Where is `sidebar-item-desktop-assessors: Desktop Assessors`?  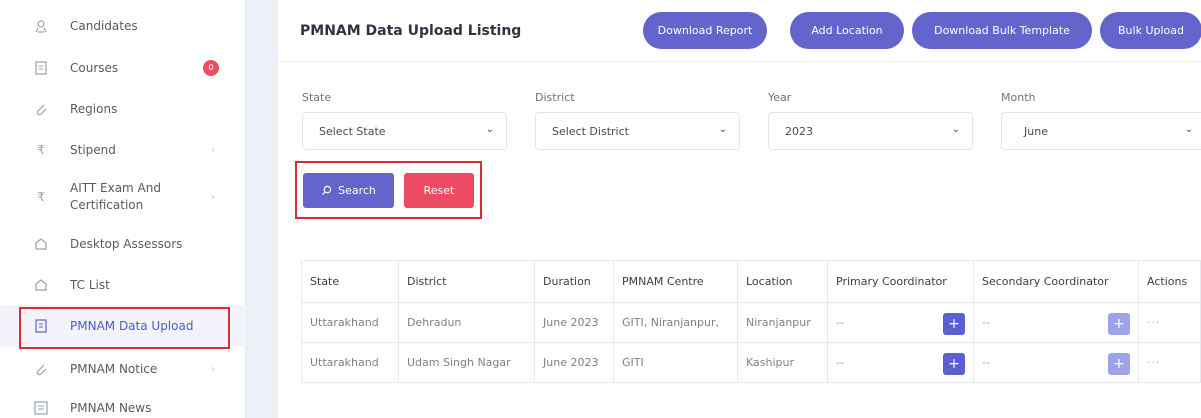 sidebar-item-desktop-assessors: Desktop Assessors is located at coordinates (123, 244).